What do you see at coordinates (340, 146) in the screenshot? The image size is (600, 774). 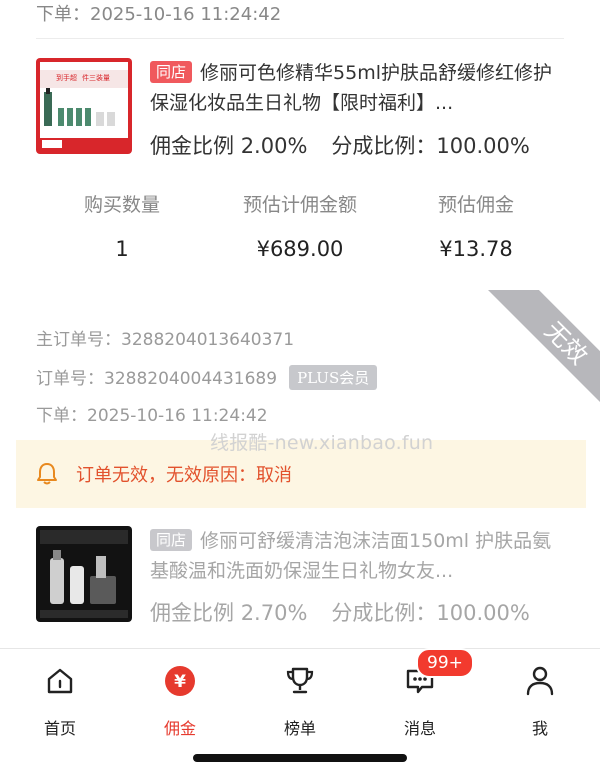 I see `rate-line: 佣金比例 2.00% 分成比例：100.00%` at bounding box center [340, 146].